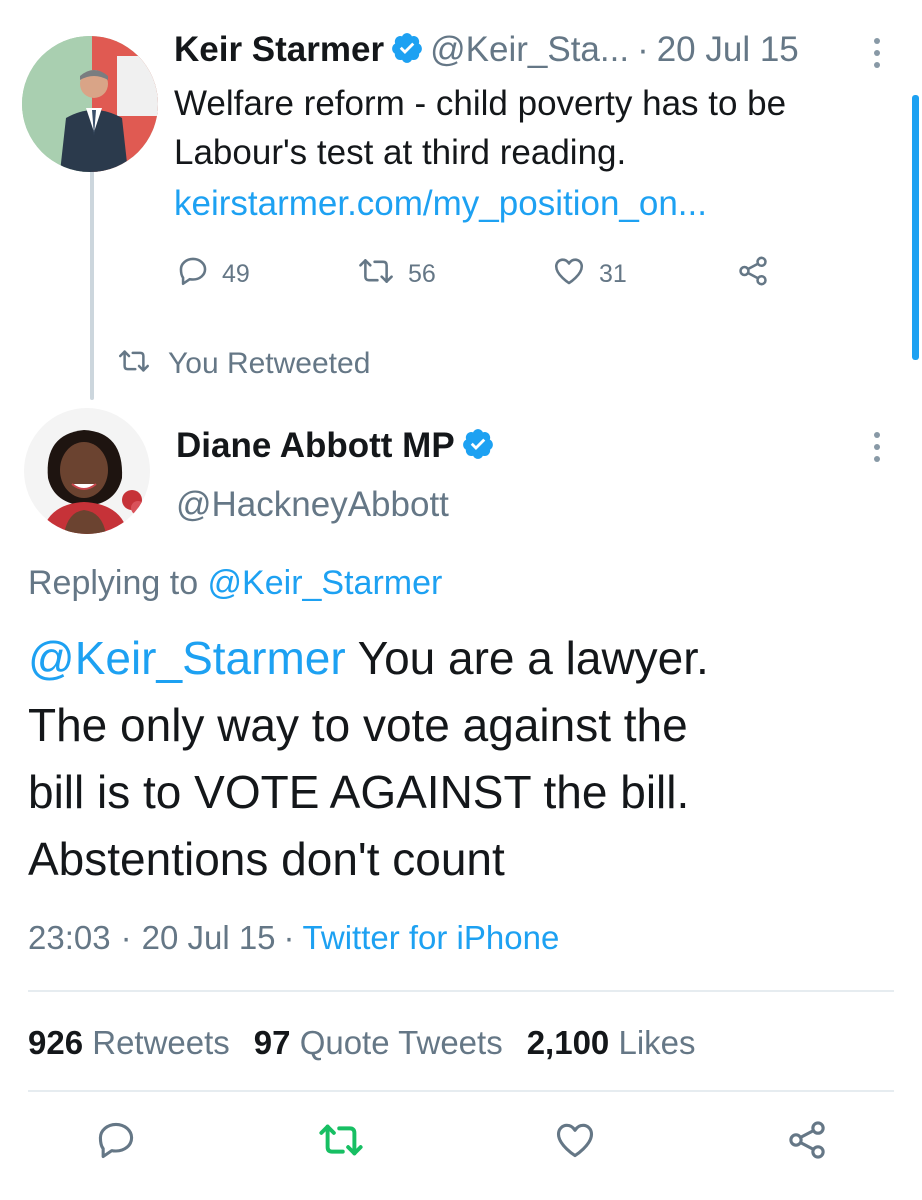  I want to click on parent-more-options-icon, so click(877, 53).